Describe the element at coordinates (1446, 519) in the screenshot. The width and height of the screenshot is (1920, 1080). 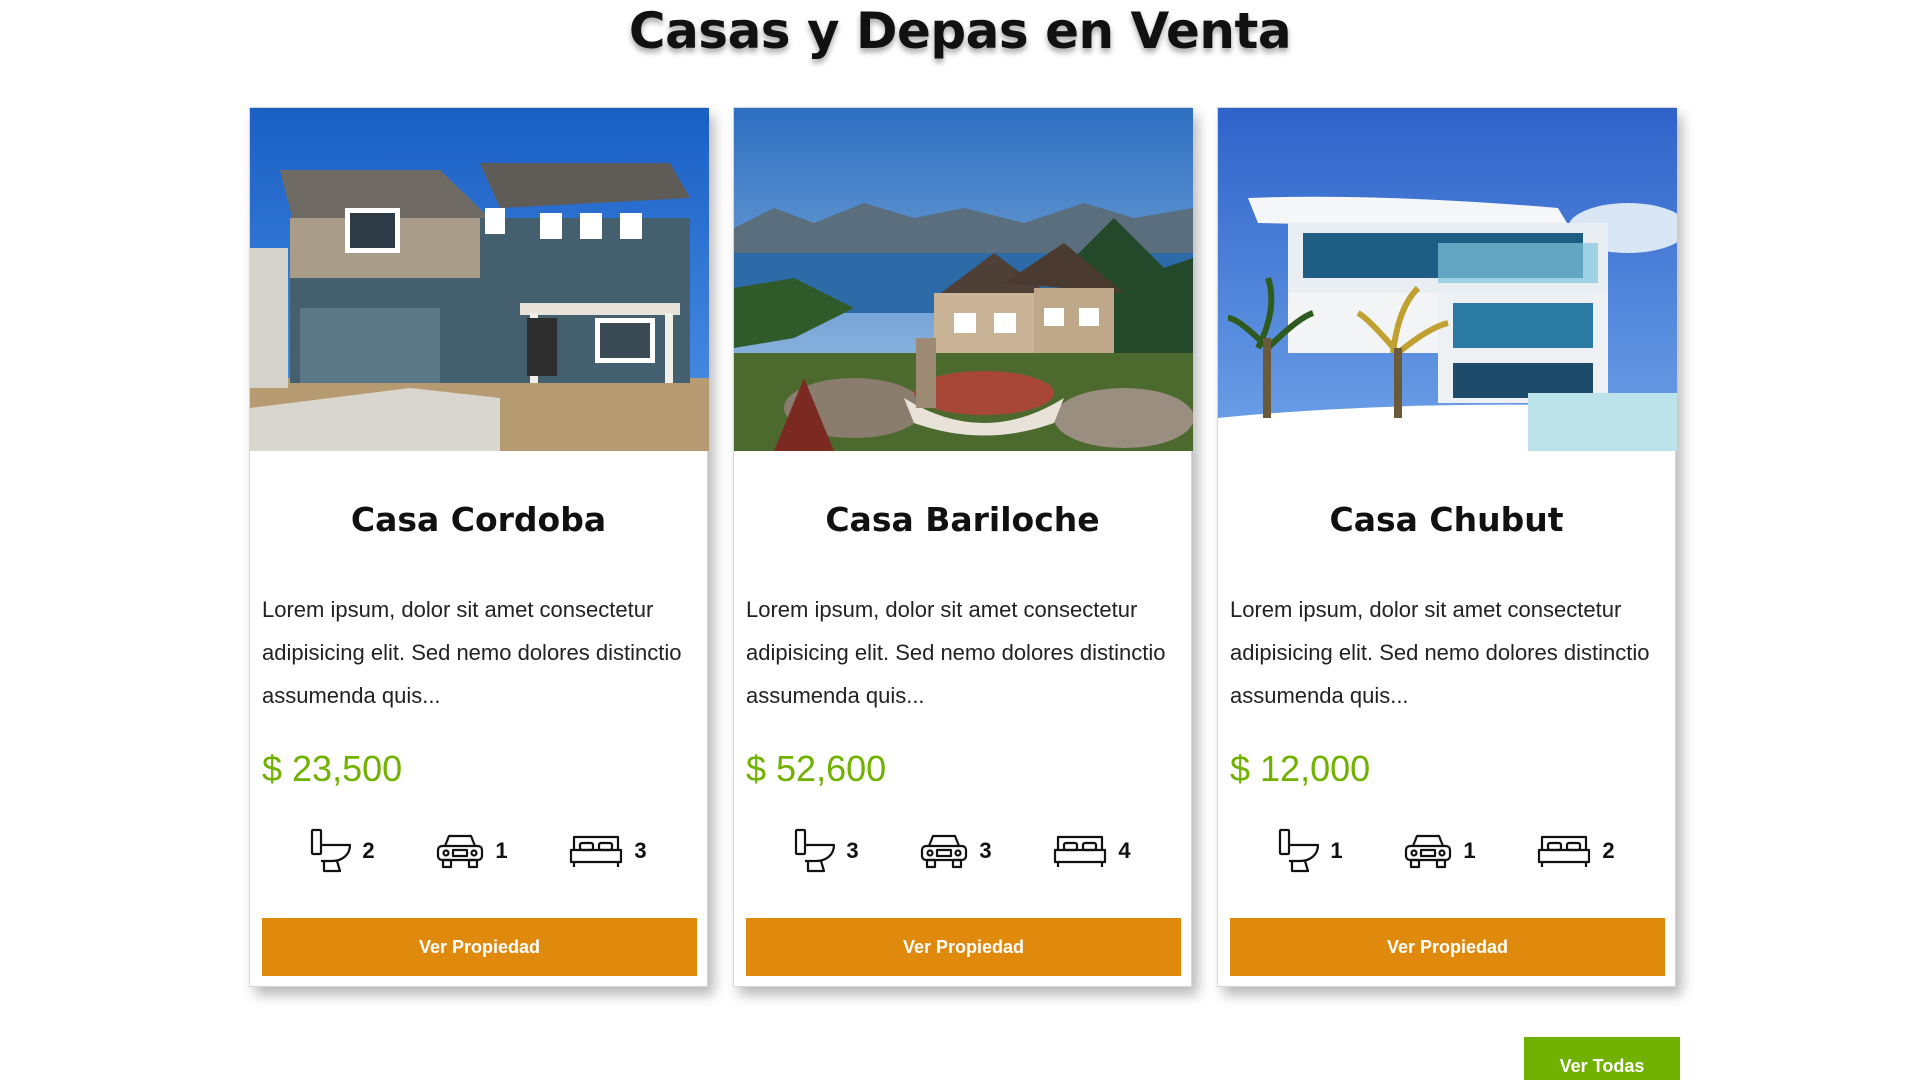
I see `listing-title: Casa Chubut` at that location.